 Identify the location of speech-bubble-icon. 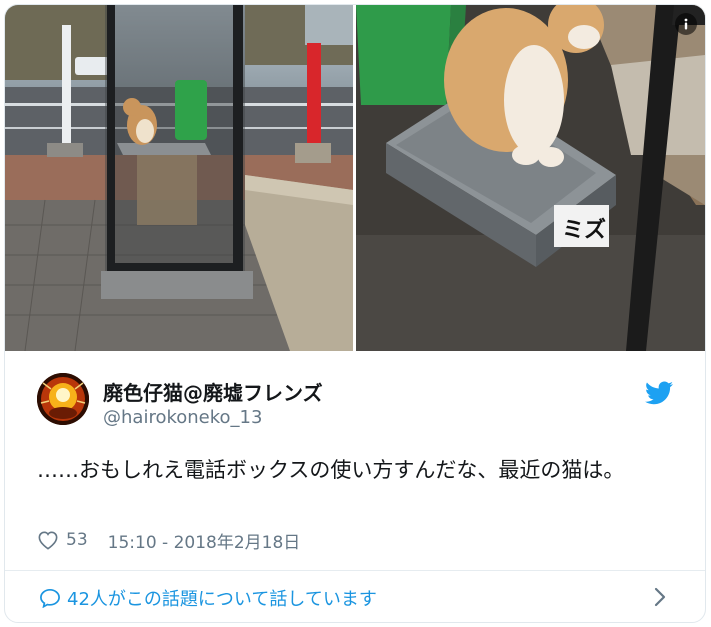
(50, 598).